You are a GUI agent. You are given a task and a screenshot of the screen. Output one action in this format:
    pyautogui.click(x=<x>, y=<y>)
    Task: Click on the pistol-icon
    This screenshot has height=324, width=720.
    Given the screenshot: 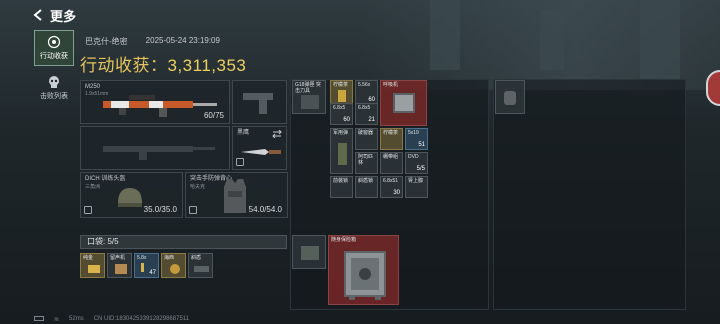 What is the action you would take?
    pyautogui.click(x=258, y=103)
    